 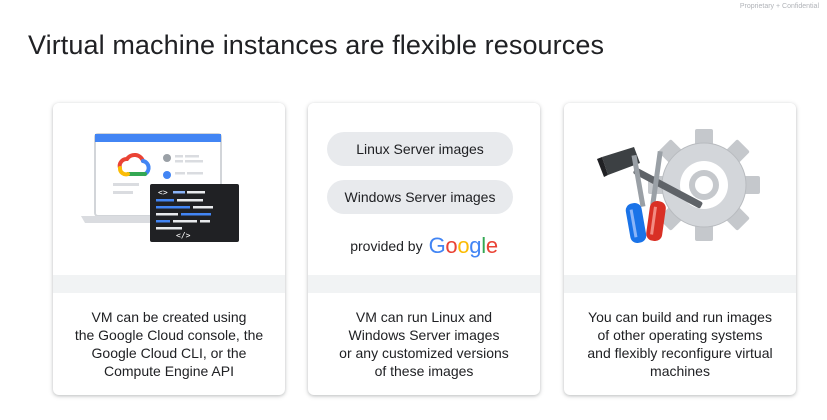 I want to click on google-logo: Google, so click(x=463, y=246).